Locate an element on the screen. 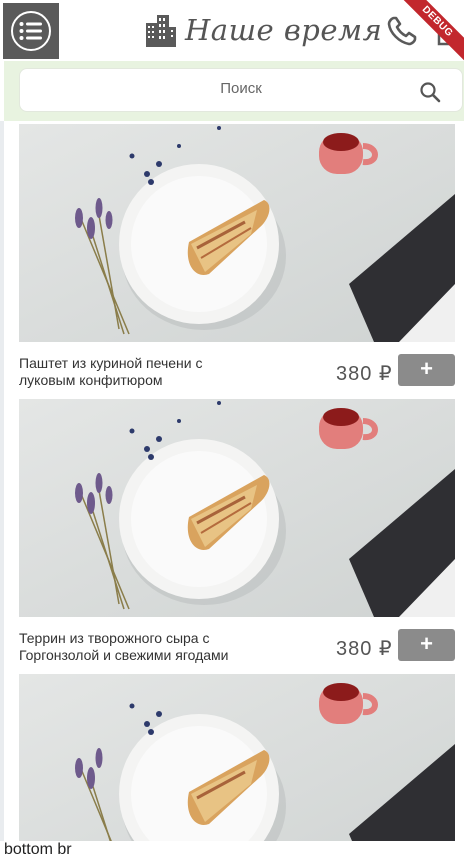  phone-icon is located at coordinates (402, 31).